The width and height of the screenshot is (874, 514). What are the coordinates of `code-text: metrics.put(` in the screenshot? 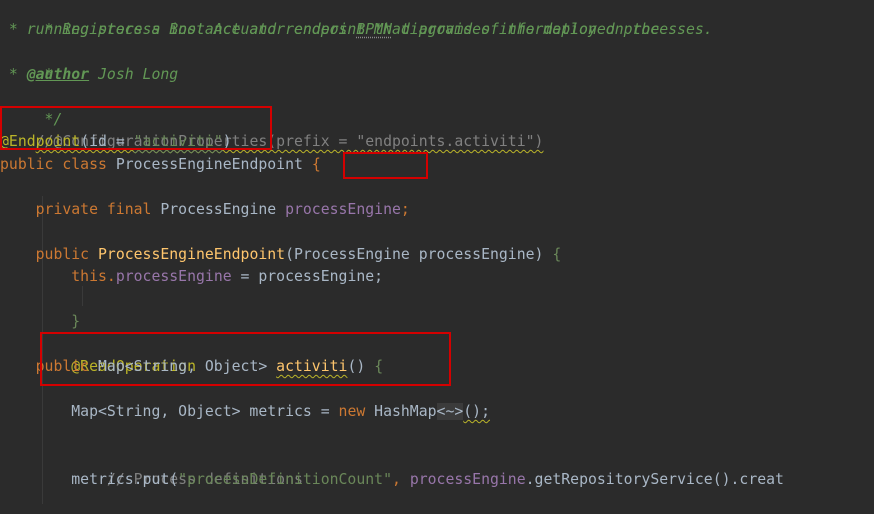 It's located at (89, 479).